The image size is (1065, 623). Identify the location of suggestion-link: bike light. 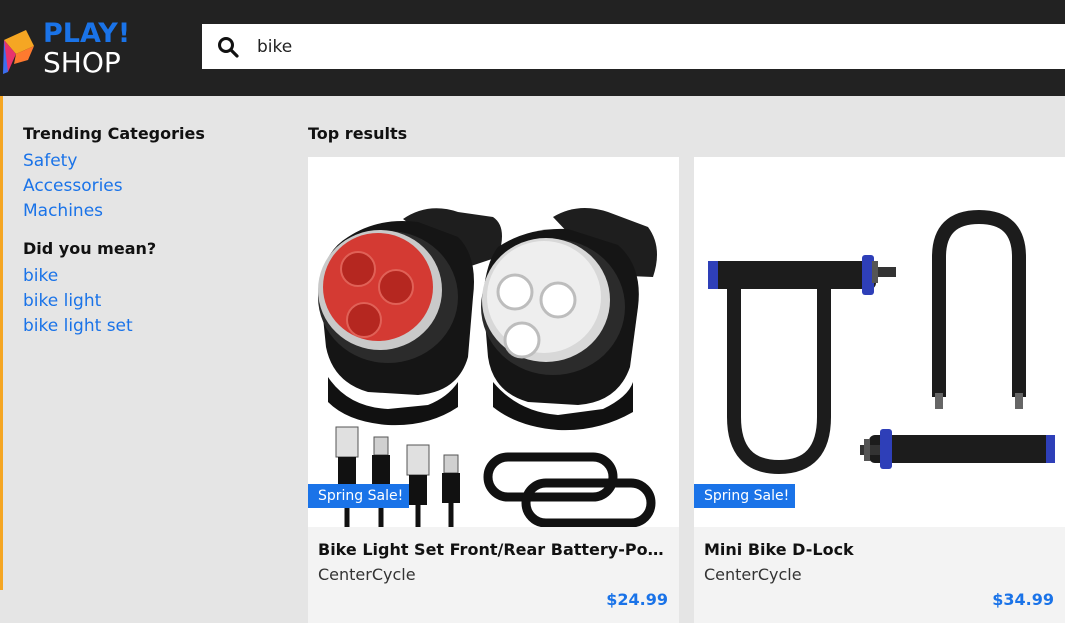
(153, 301).